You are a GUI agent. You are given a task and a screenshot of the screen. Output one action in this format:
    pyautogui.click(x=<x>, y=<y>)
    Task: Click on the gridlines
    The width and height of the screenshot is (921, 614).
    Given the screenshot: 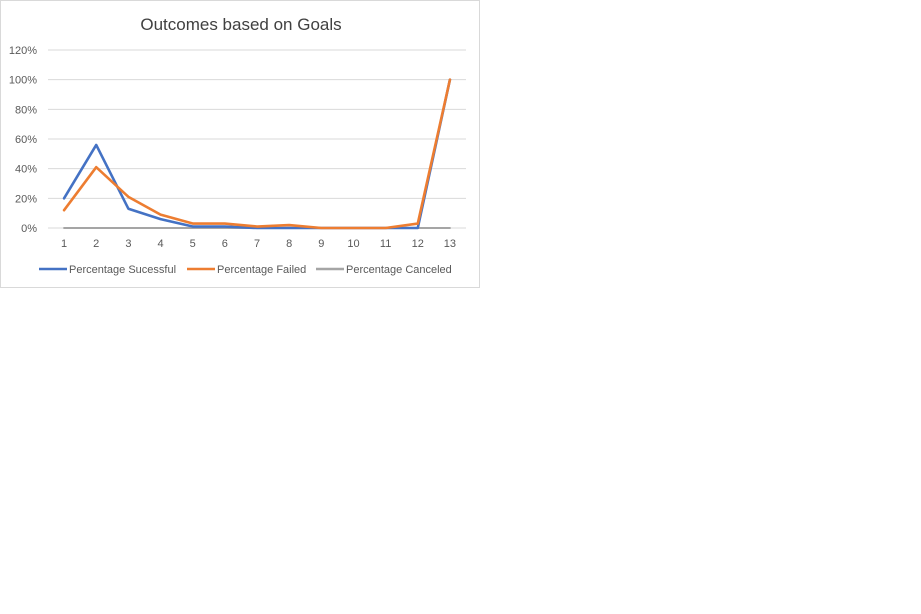 What is the action you would take?
    pyautogui.click(x=257, y=139)
    